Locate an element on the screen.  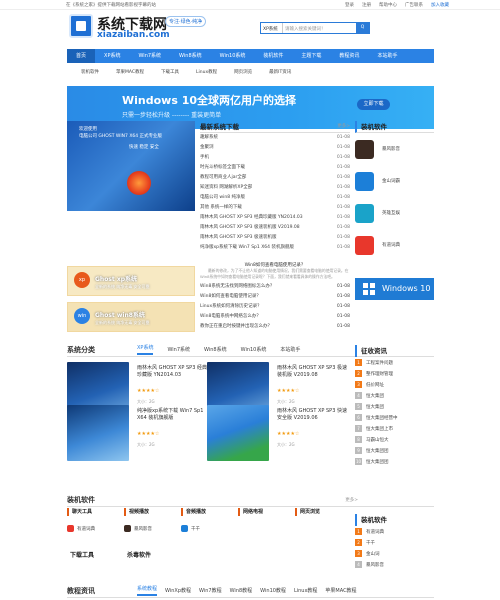
tab-winxp-tutorial: WinXp教程 is located at coordinates (178, 590).